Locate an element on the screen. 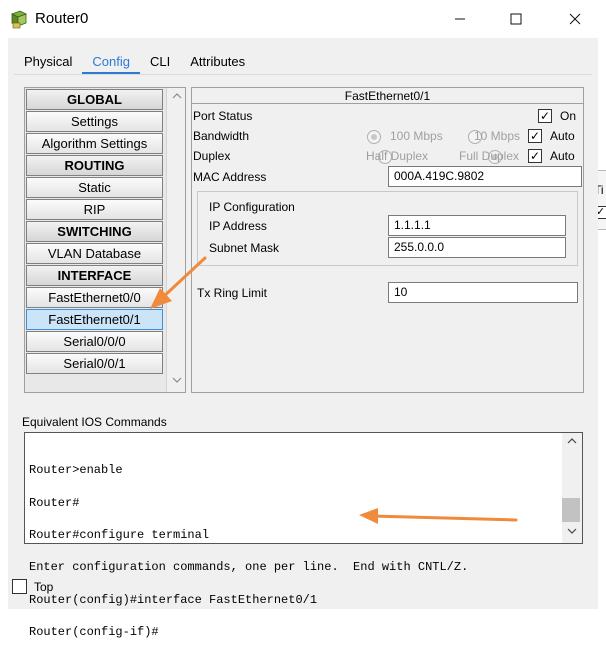 This screenshot has height=657, width=606. sidebar-header-interface: INTERFACE is located at coordinates (94, 275).